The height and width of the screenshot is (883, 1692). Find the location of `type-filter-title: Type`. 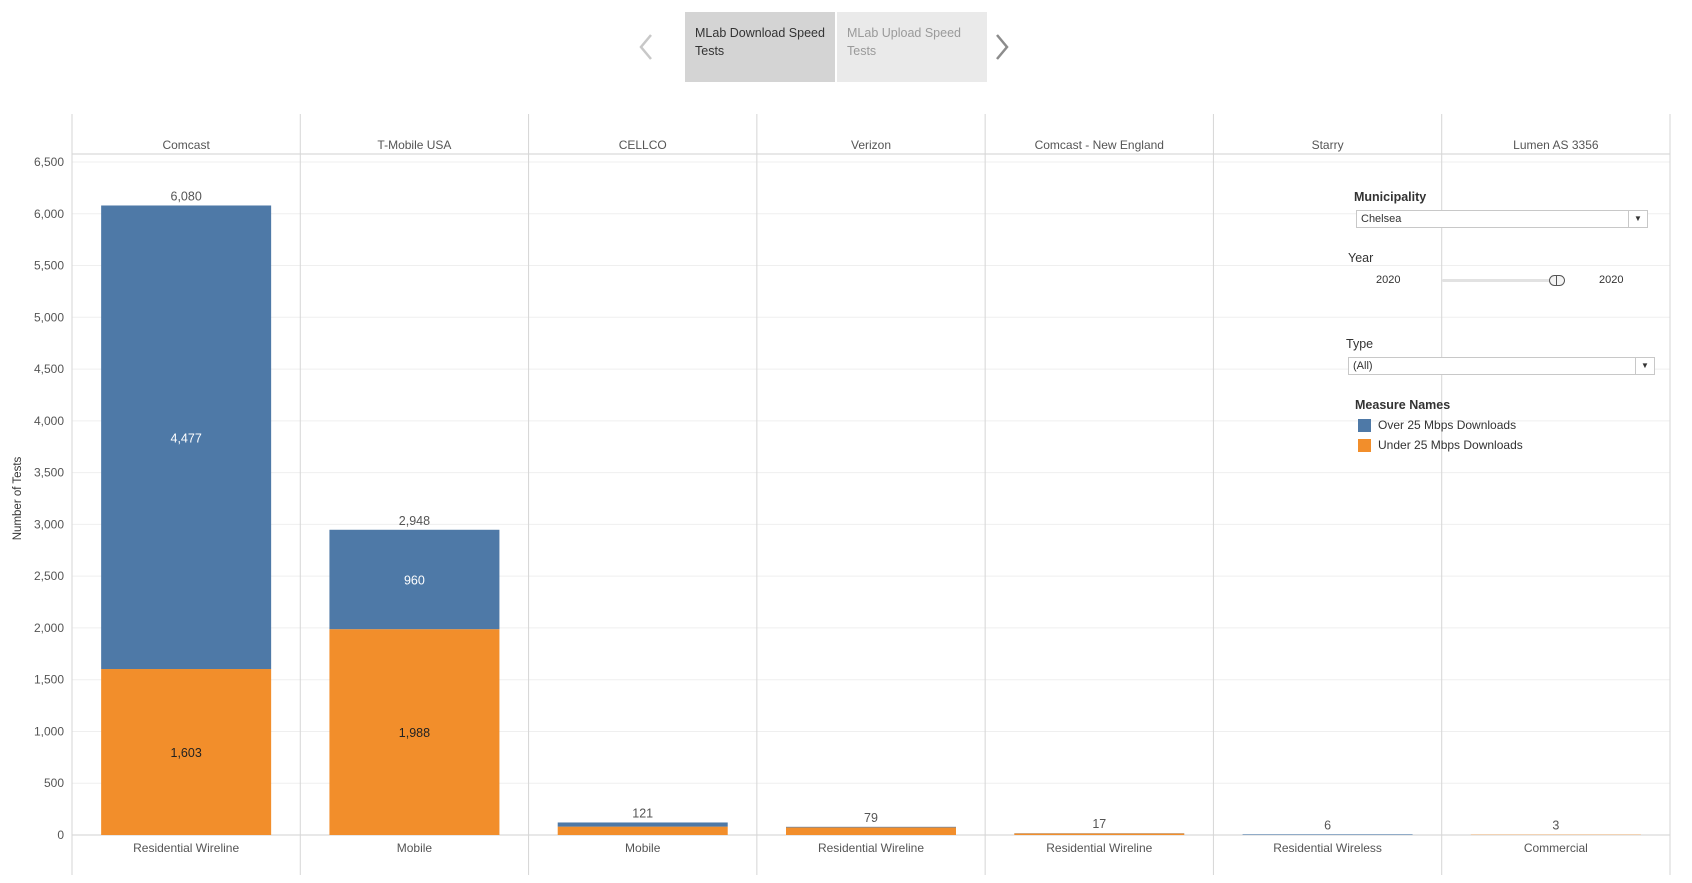

type-filter-title: Type is located at coordinates (1360, 344).